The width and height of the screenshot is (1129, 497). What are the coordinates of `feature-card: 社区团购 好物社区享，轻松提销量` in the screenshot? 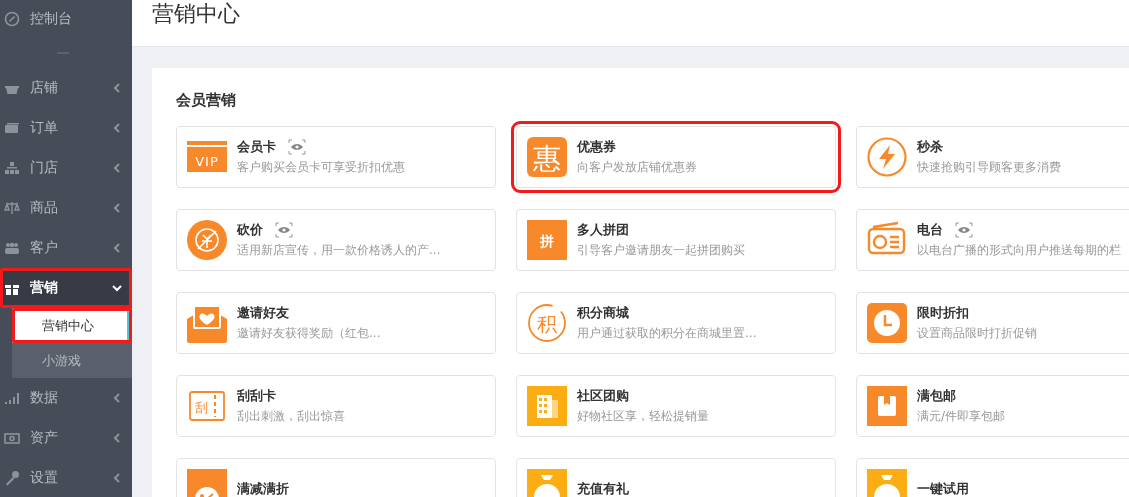 It's located at (676, 406).